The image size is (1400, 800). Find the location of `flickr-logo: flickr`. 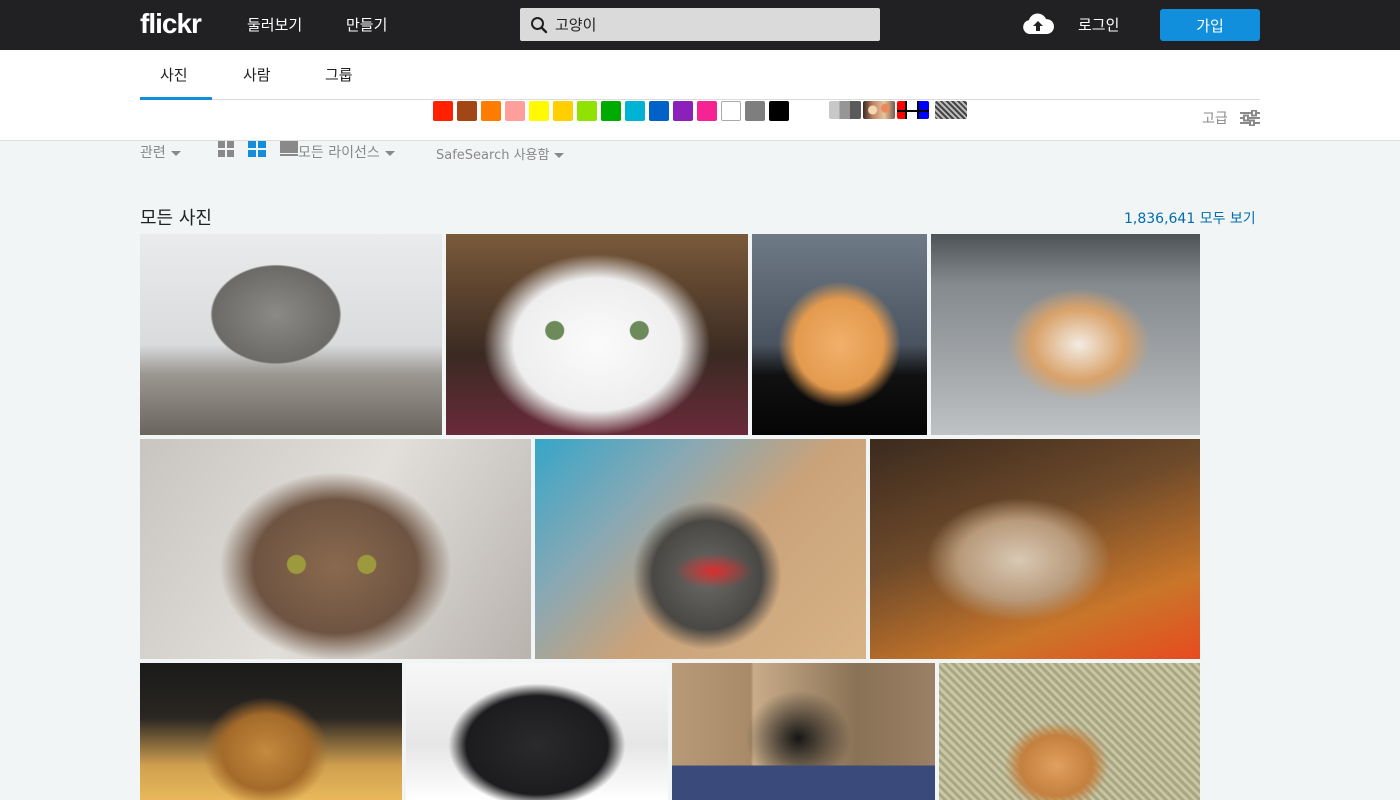

flickr-logo: flickr is located at coordinates (171, 24).